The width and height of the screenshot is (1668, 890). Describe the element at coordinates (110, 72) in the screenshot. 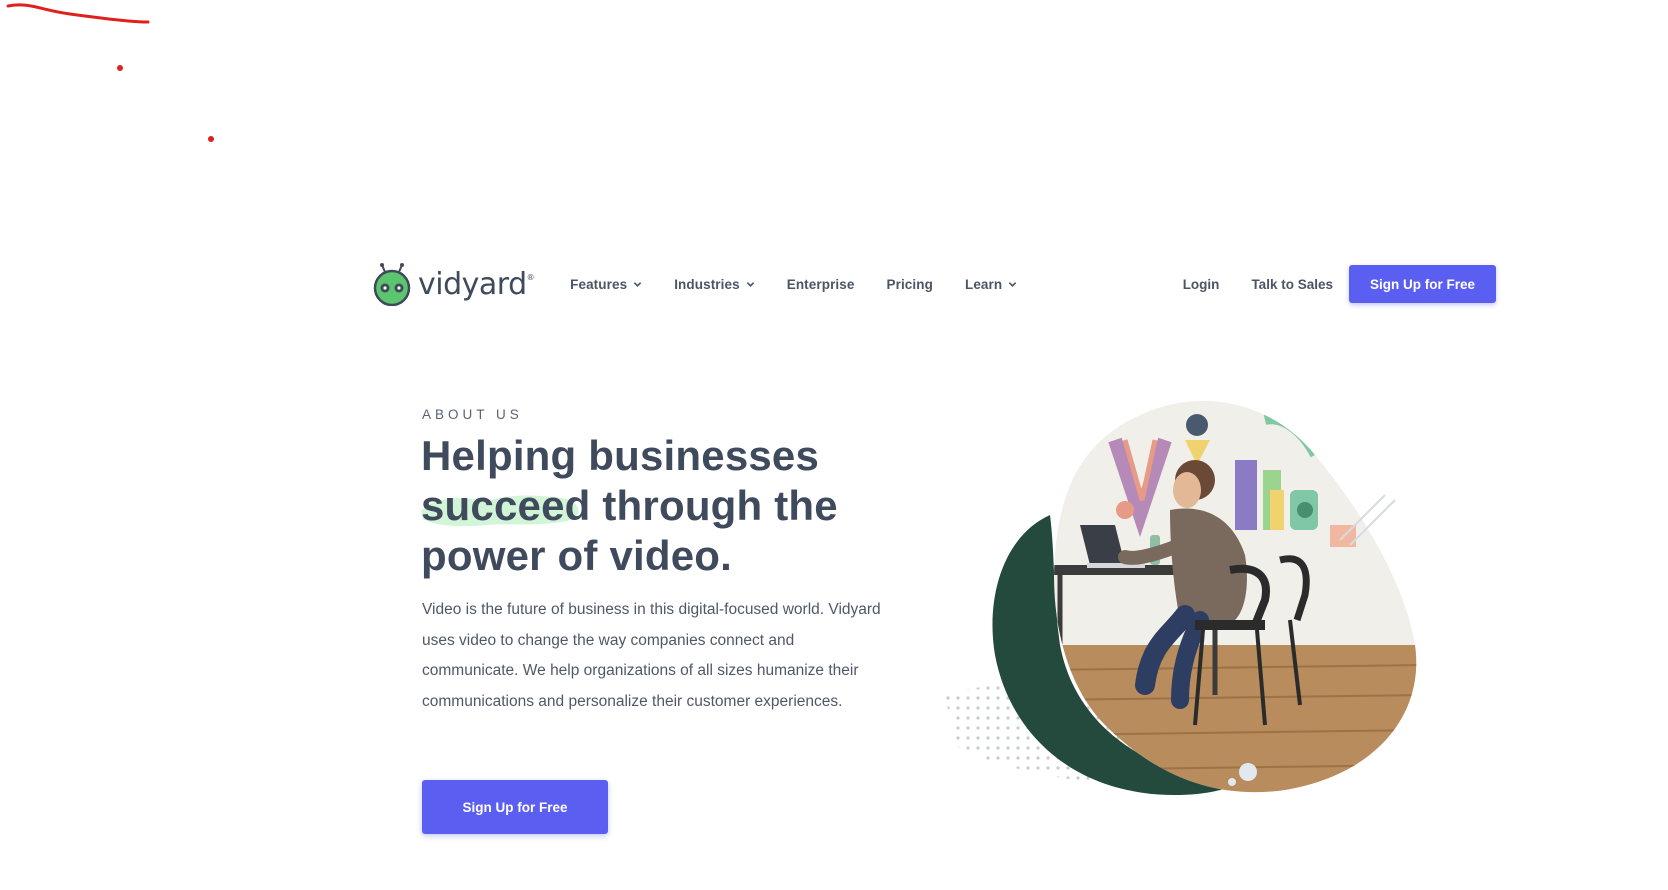

I see `annotation-marks` at that location.